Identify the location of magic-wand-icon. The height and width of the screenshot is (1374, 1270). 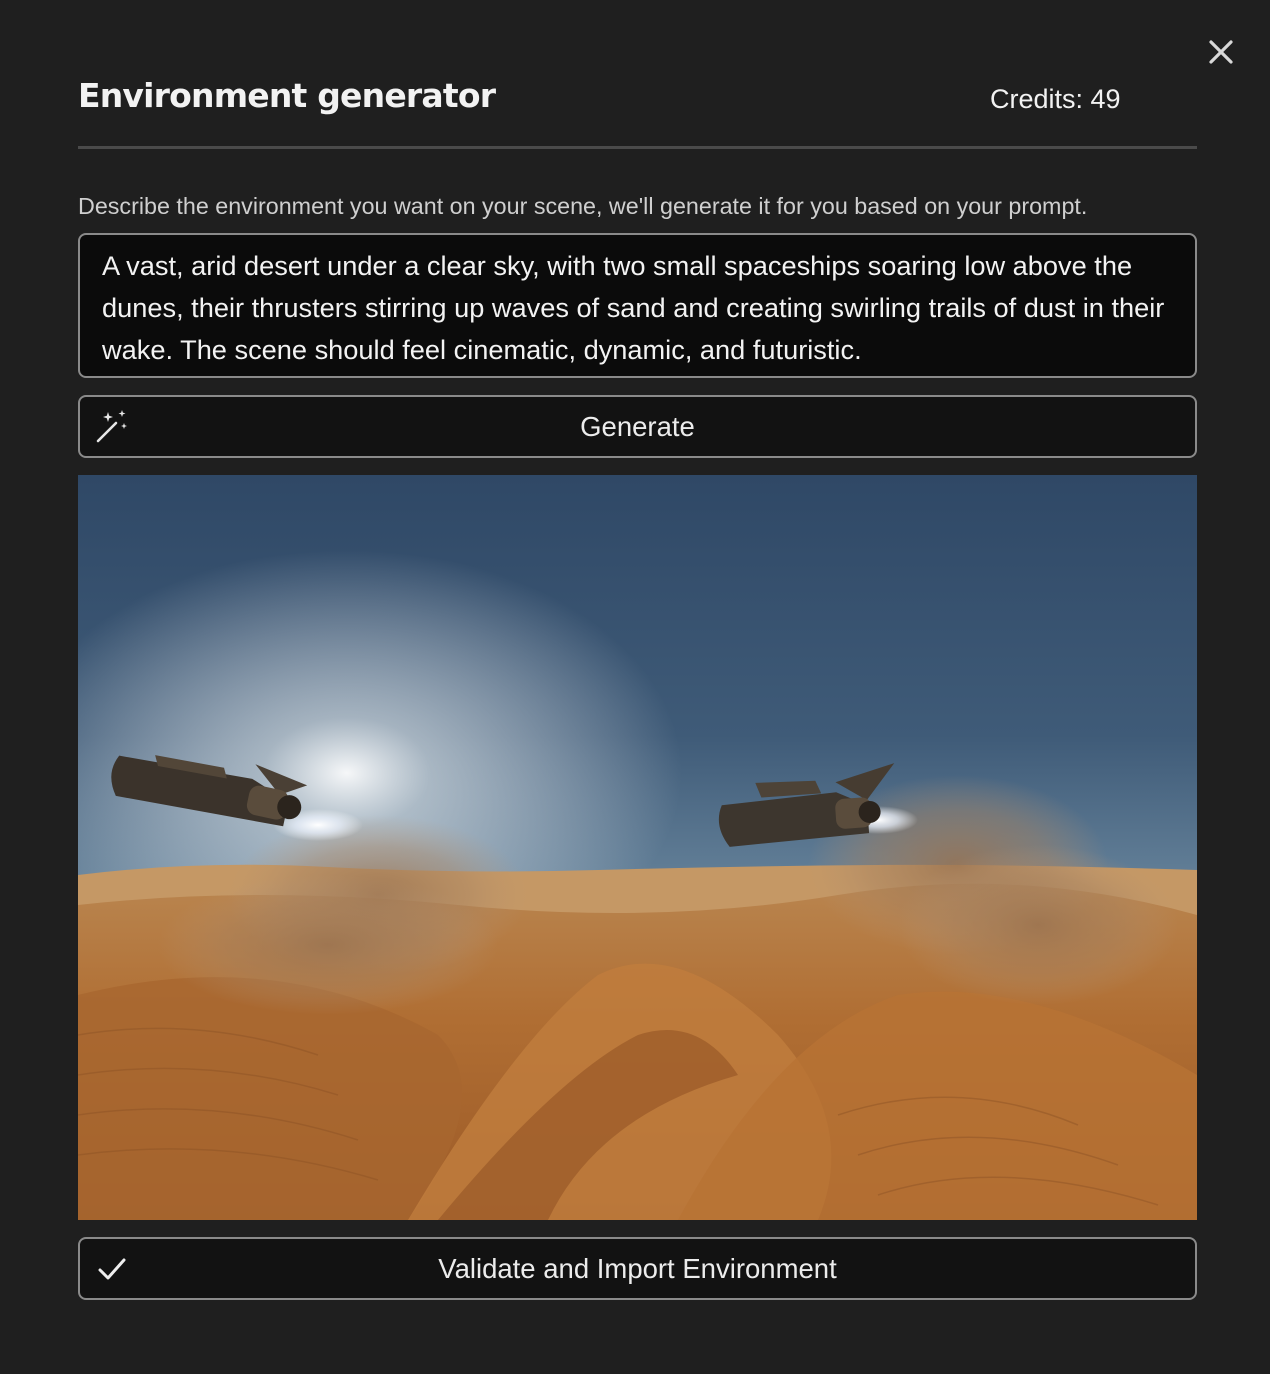
(112, 427).